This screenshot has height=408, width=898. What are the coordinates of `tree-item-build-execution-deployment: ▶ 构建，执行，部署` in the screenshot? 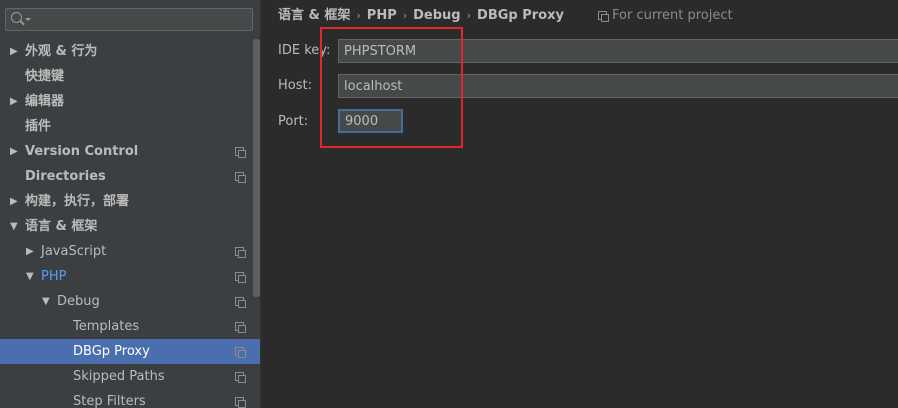 It's located at (126, 201).